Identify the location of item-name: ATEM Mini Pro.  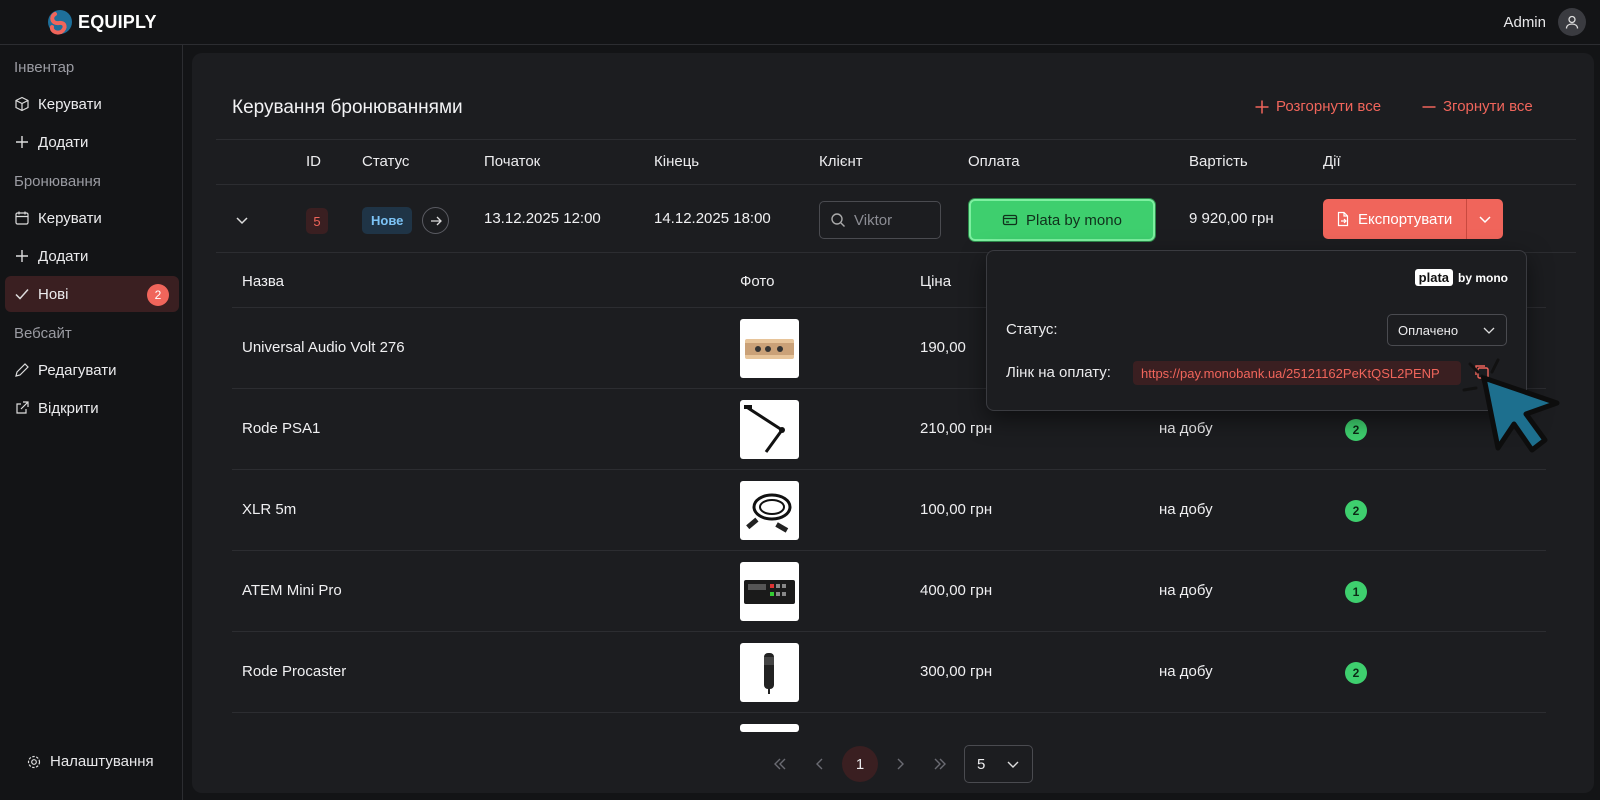
(292, 590).